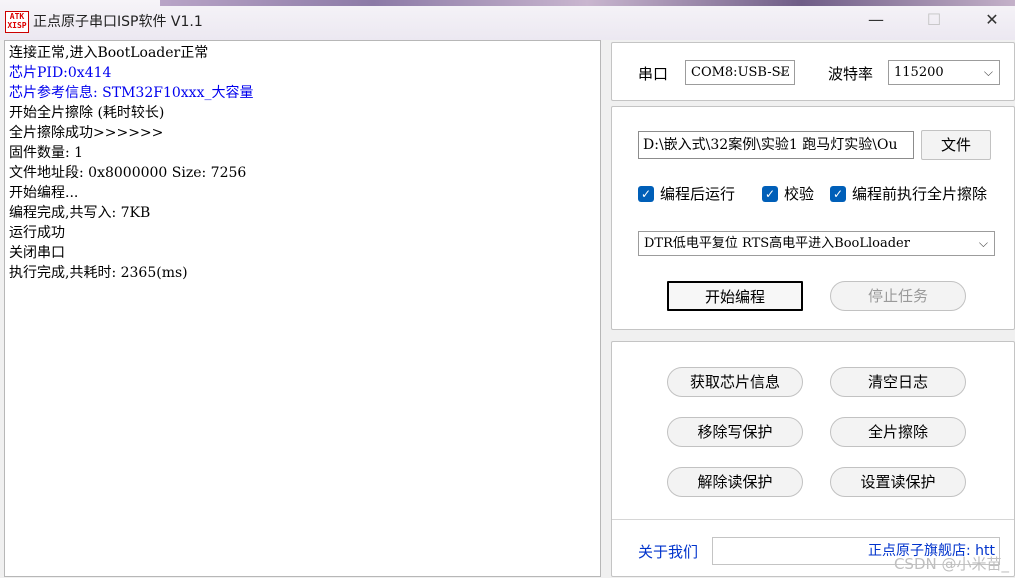  Describe the element at coordinates (934, 19) in the screenshot. I see `maximize-icon: ☐` at that location.